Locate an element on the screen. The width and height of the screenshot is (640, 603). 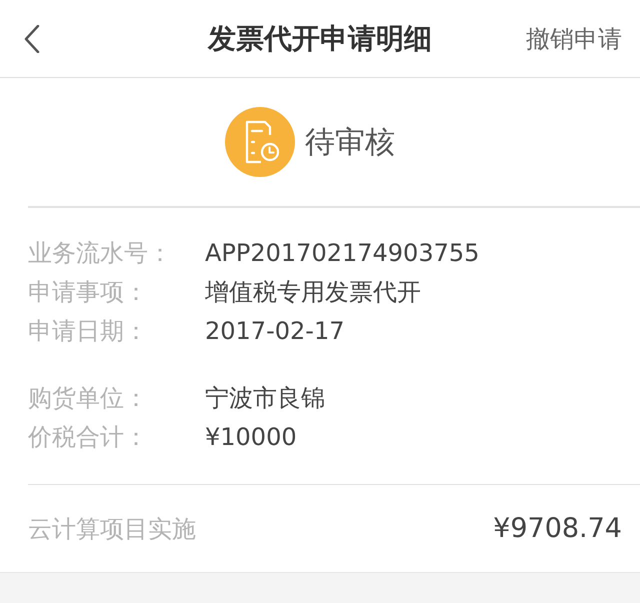
field-value: 2017-02-17 is located at coordinates (274, 331).